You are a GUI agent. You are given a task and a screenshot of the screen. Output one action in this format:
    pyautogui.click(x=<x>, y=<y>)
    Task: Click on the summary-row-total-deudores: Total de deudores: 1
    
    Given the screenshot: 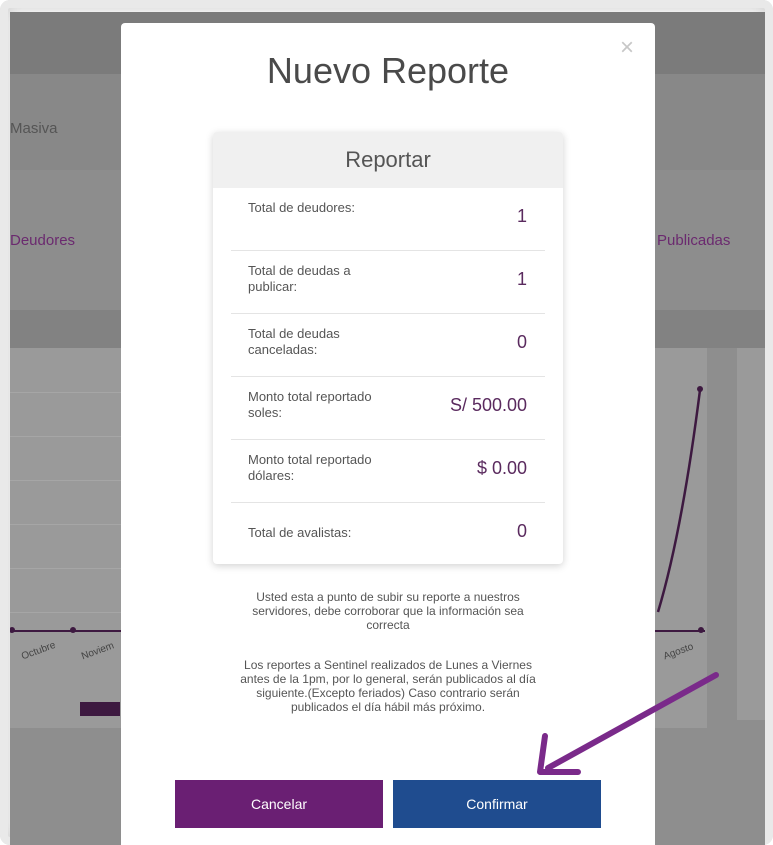 What is the action you would take?
    pyautogui.click(x=388, y=219)
    